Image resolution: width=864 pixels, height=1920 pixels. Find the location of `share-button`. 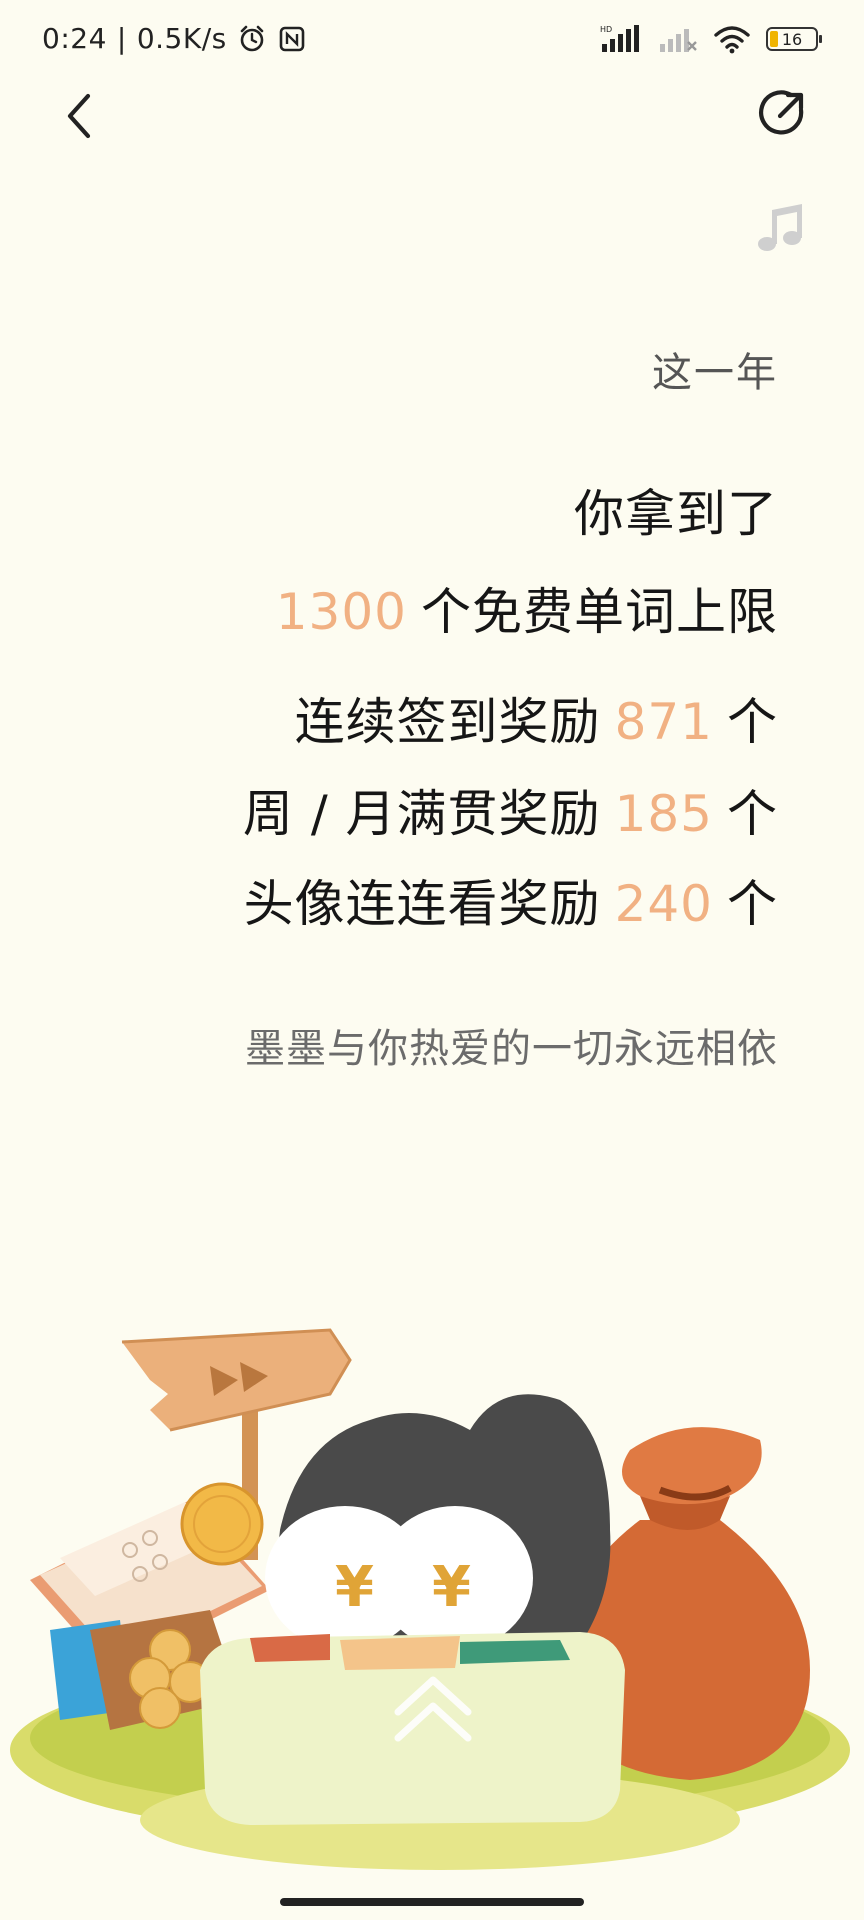

share-button is located at coordinates (783, 113).